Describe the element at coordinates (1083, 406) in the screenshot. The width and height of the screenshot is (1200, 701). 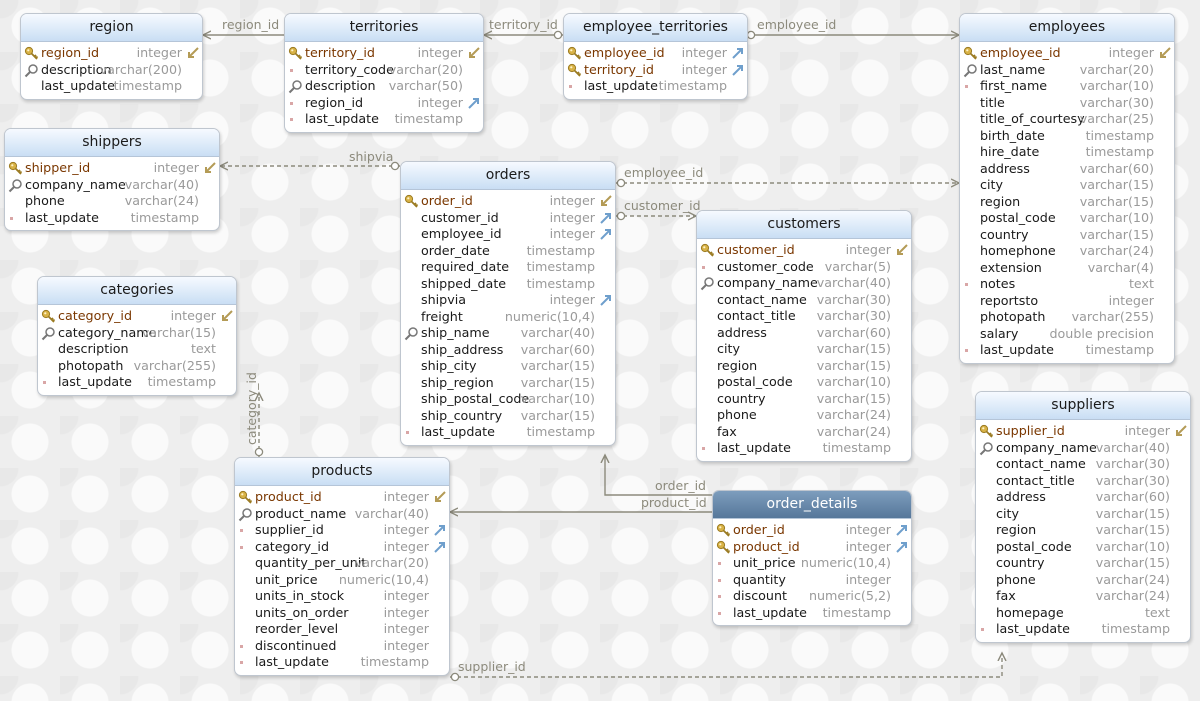
I see `table-title: suppliers` at that location.